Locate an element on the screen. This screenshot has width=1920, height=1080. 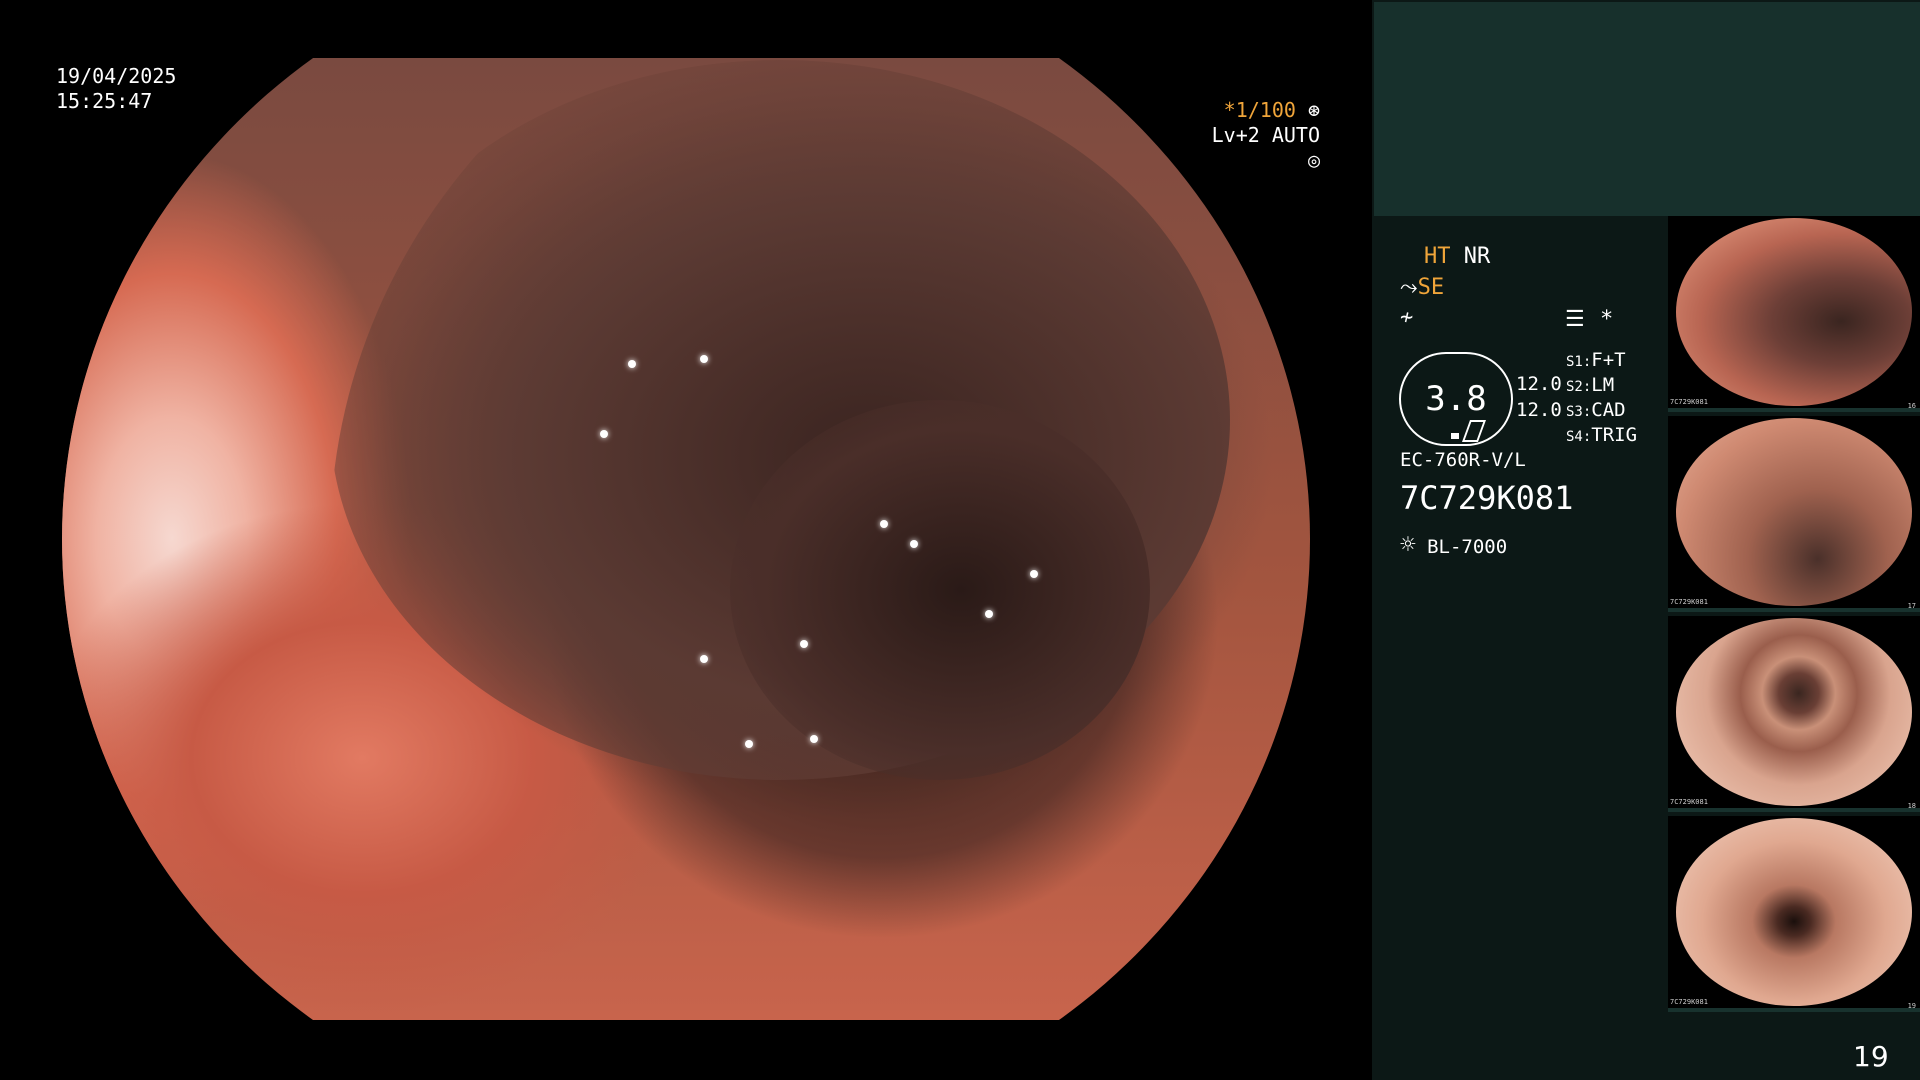
iris-icon: ◎ is located at coordinates (1313, 160).